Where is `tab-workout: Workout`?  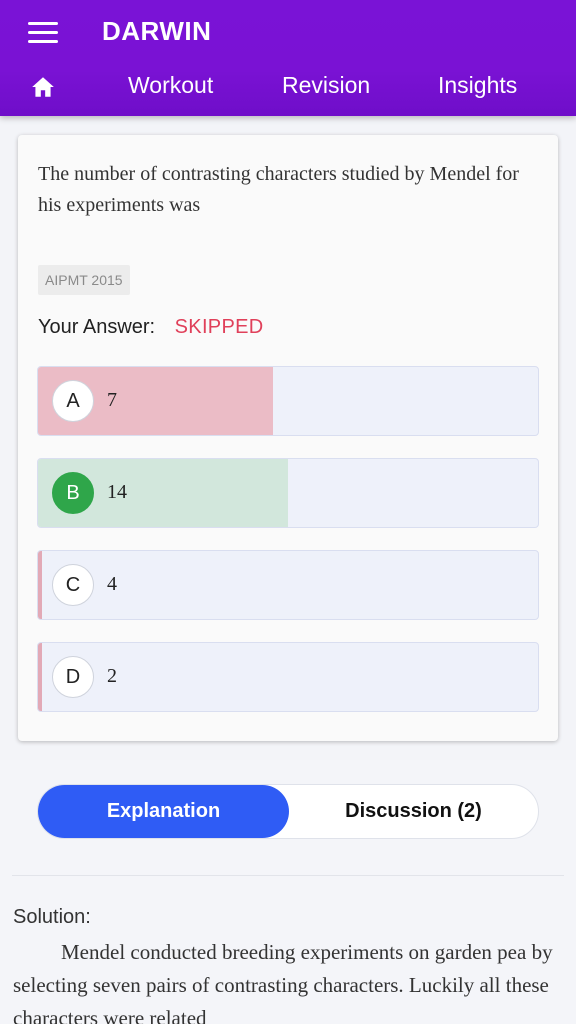
tab-workout: Workout is located at coordinates (170, 85).